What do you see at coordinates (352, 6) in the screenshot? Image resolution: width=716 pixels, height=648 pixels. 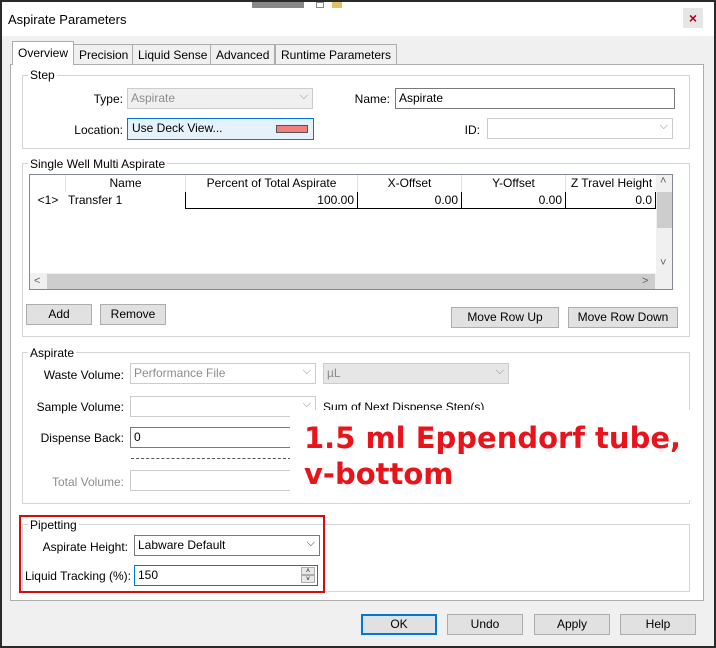 I see `background-window-strip` at bounding box center [352, 6].